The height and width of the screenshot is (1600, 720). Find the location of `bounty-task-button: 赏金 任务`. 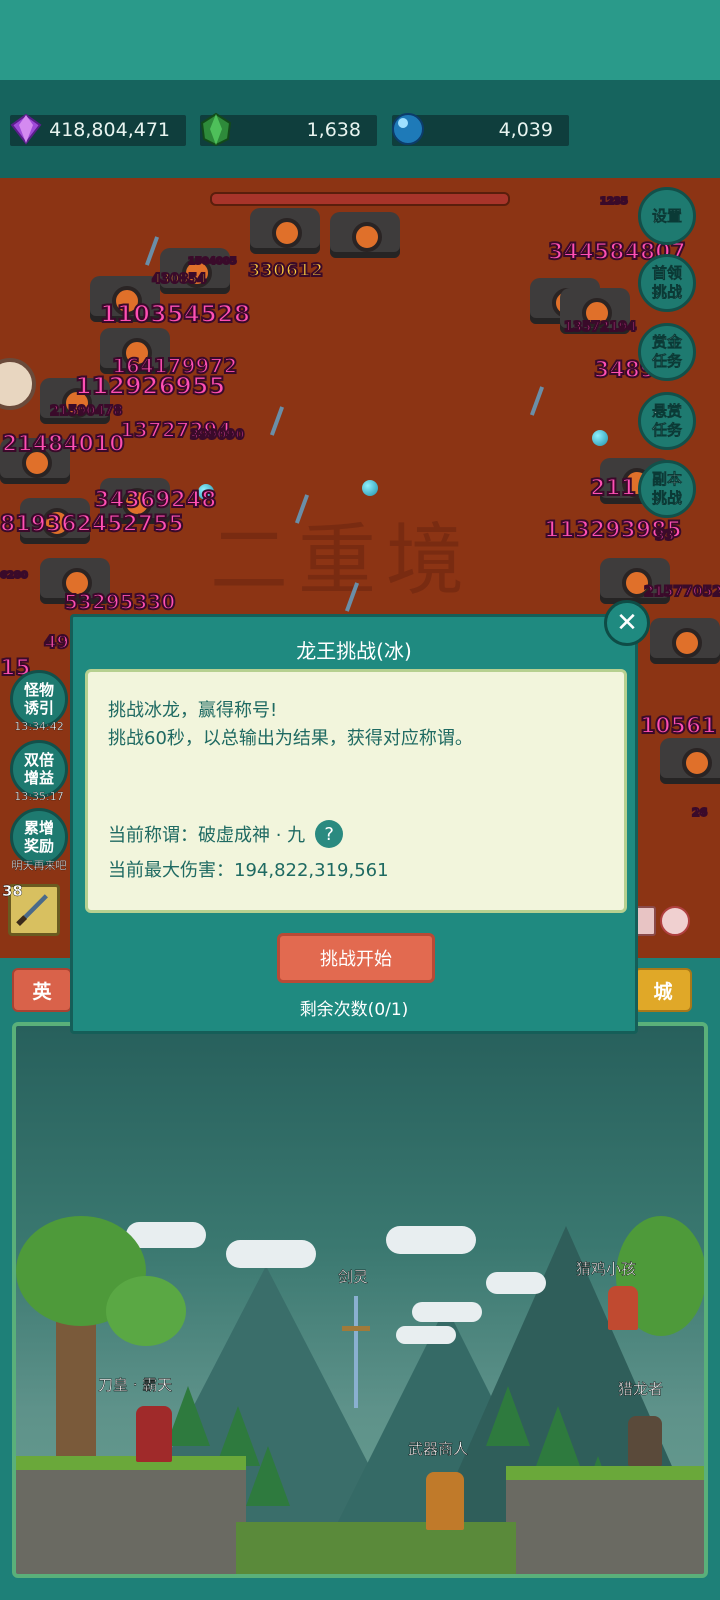

bounty-task-button: 赏金 任务 is located at coordinates (667, 352).